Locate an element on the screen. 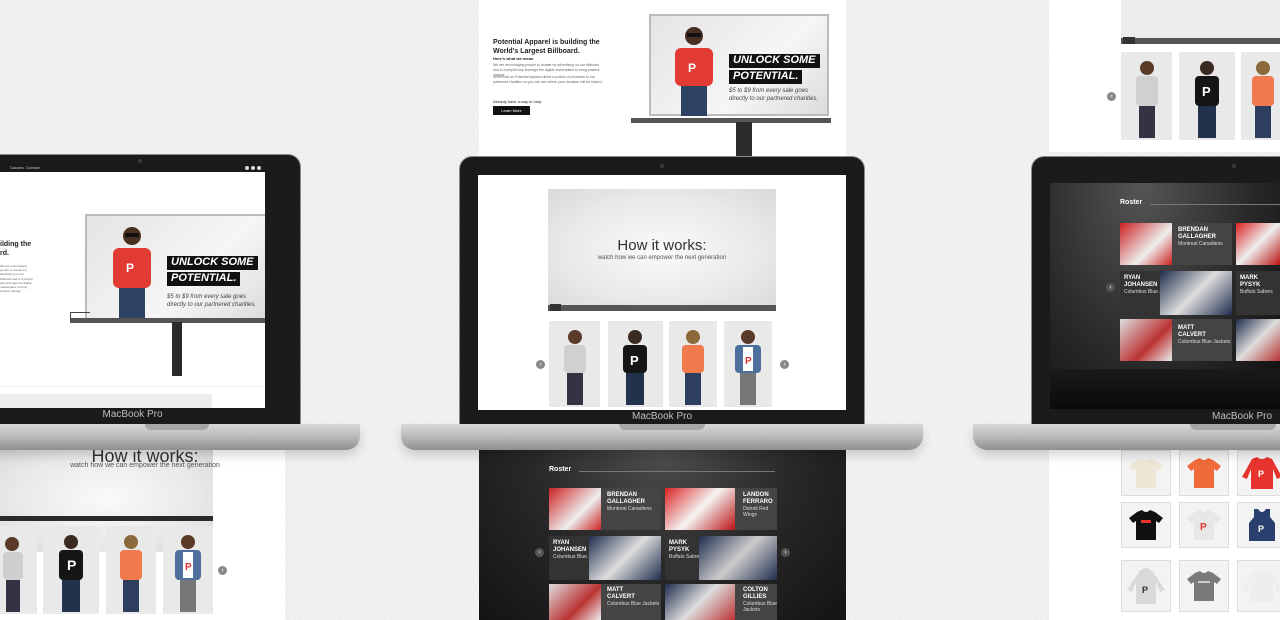 The image size is (1280, 620). product-tank-navy: P is located at coordinates (1258, 525).